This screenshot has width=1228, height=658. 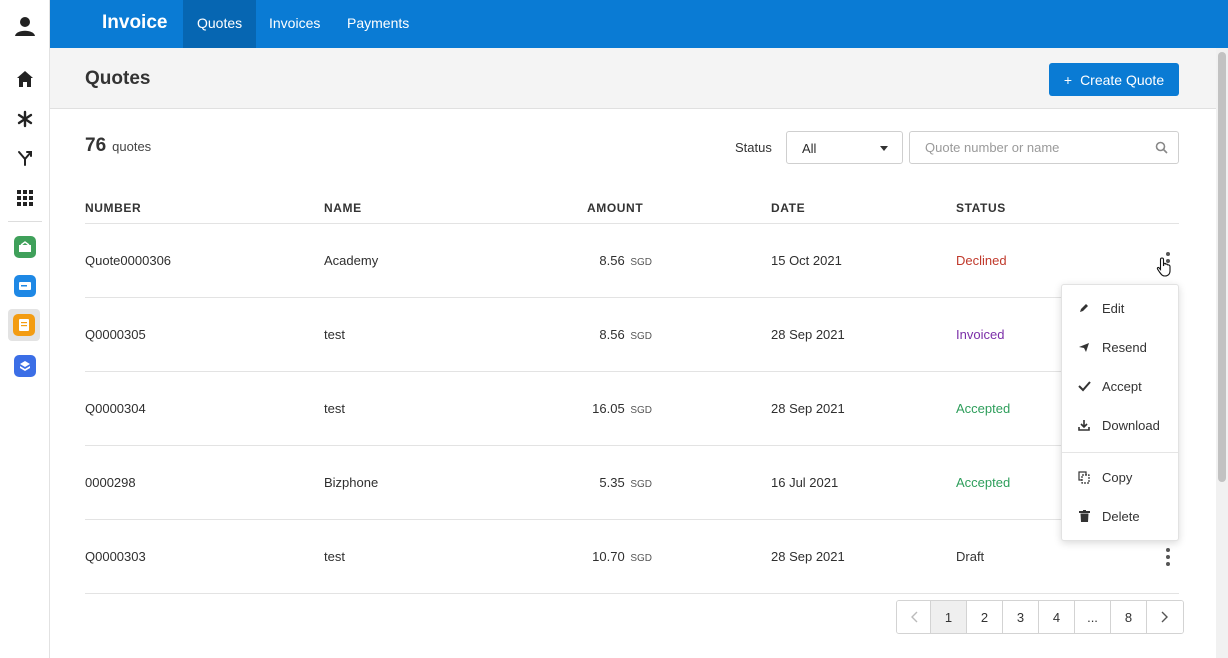 I want to click on asterisk-icon, so click(x=24, y=119).